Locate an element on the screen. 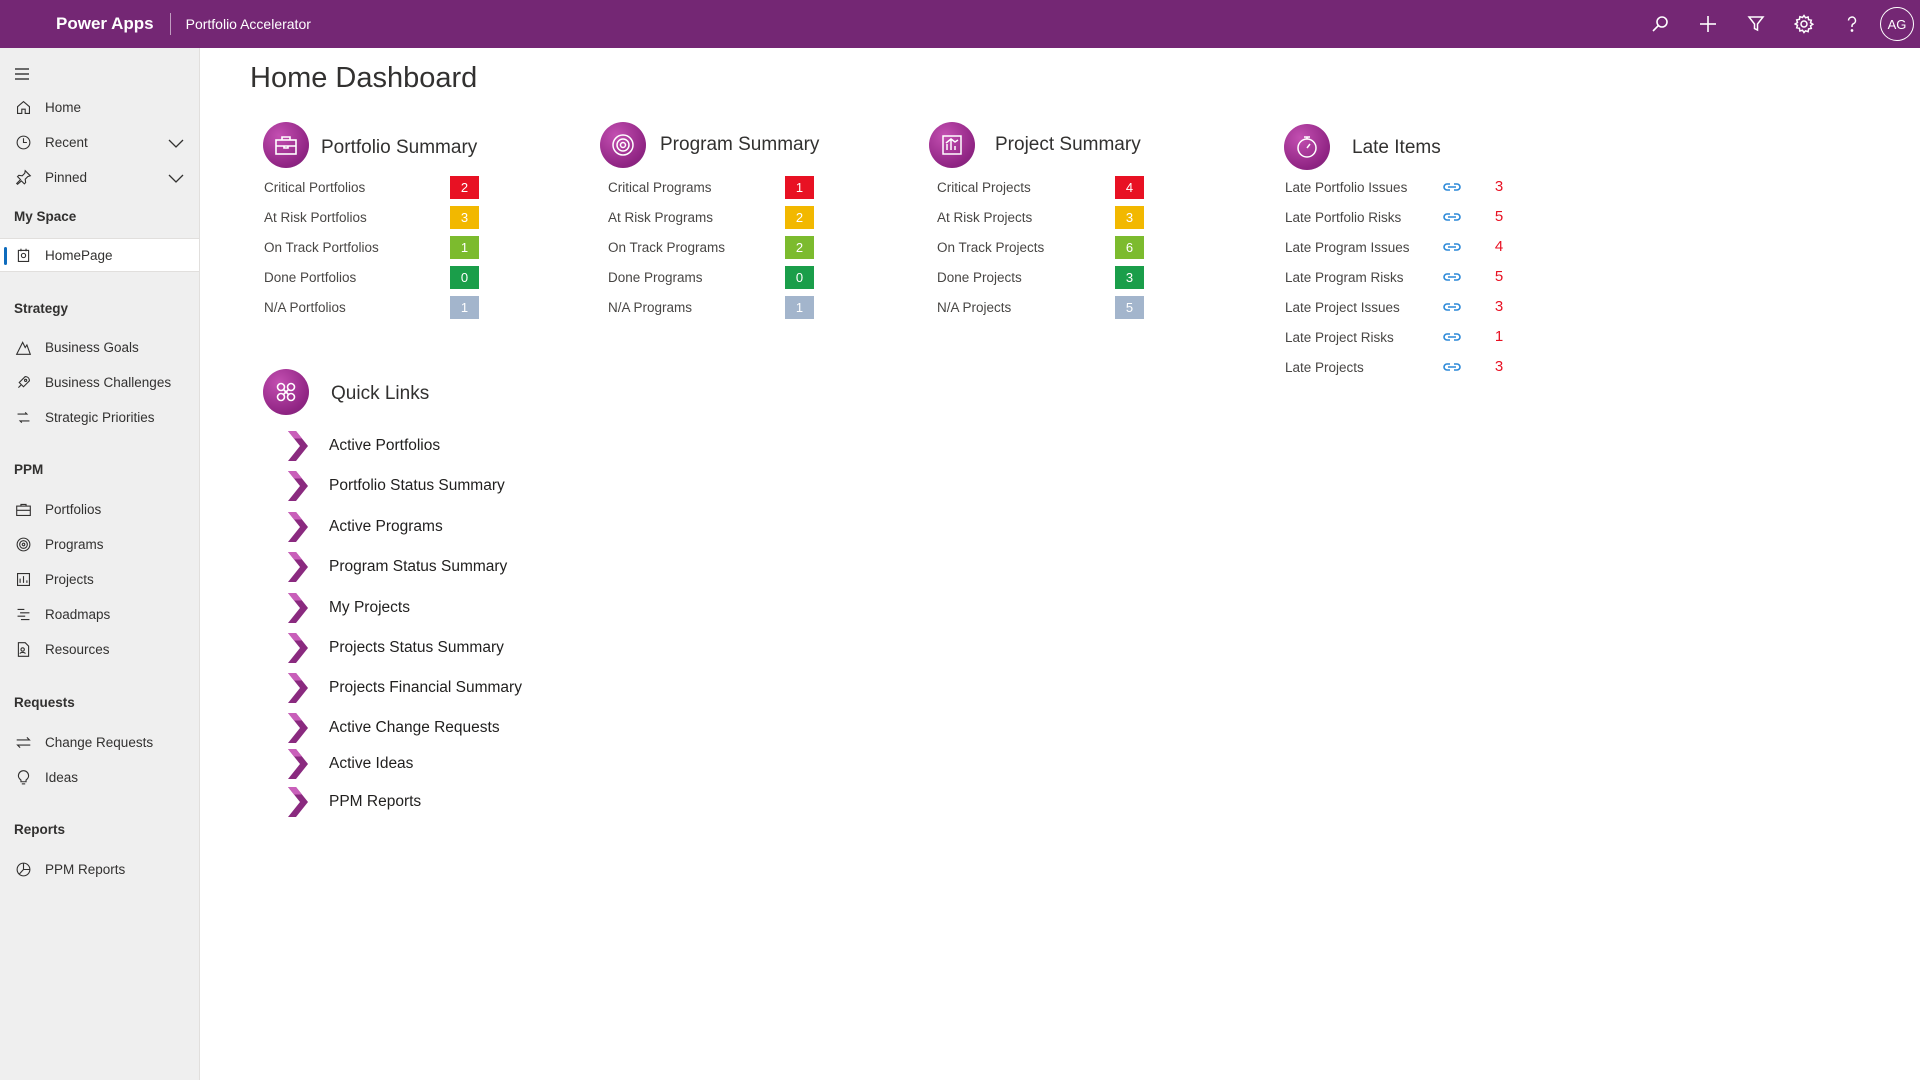  stat-row-done-projects: Done Projects is located at coordinates (979, 277).